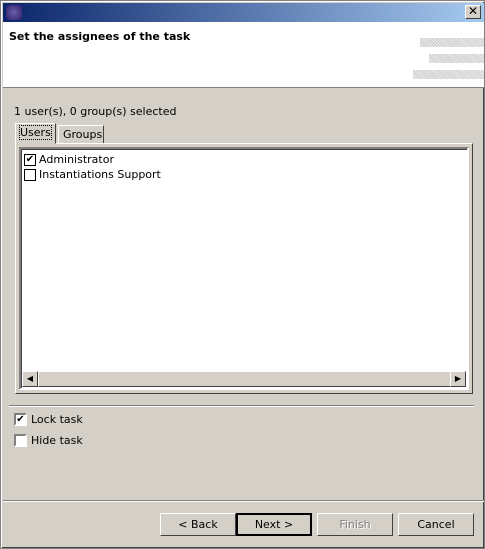  Describe the element at coordinates (30, 379) in the screenshot. I see `scroll-left-button: ◀` at that location.